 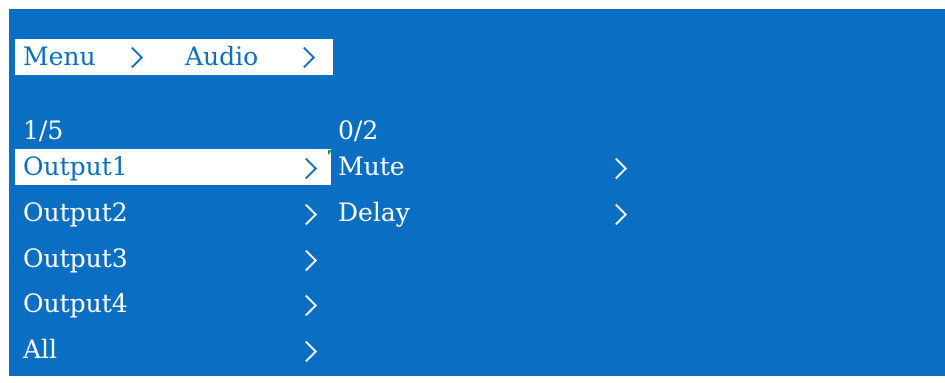 I want to click on breadcrumb: Menu Audio, so click(x=174, y=57).